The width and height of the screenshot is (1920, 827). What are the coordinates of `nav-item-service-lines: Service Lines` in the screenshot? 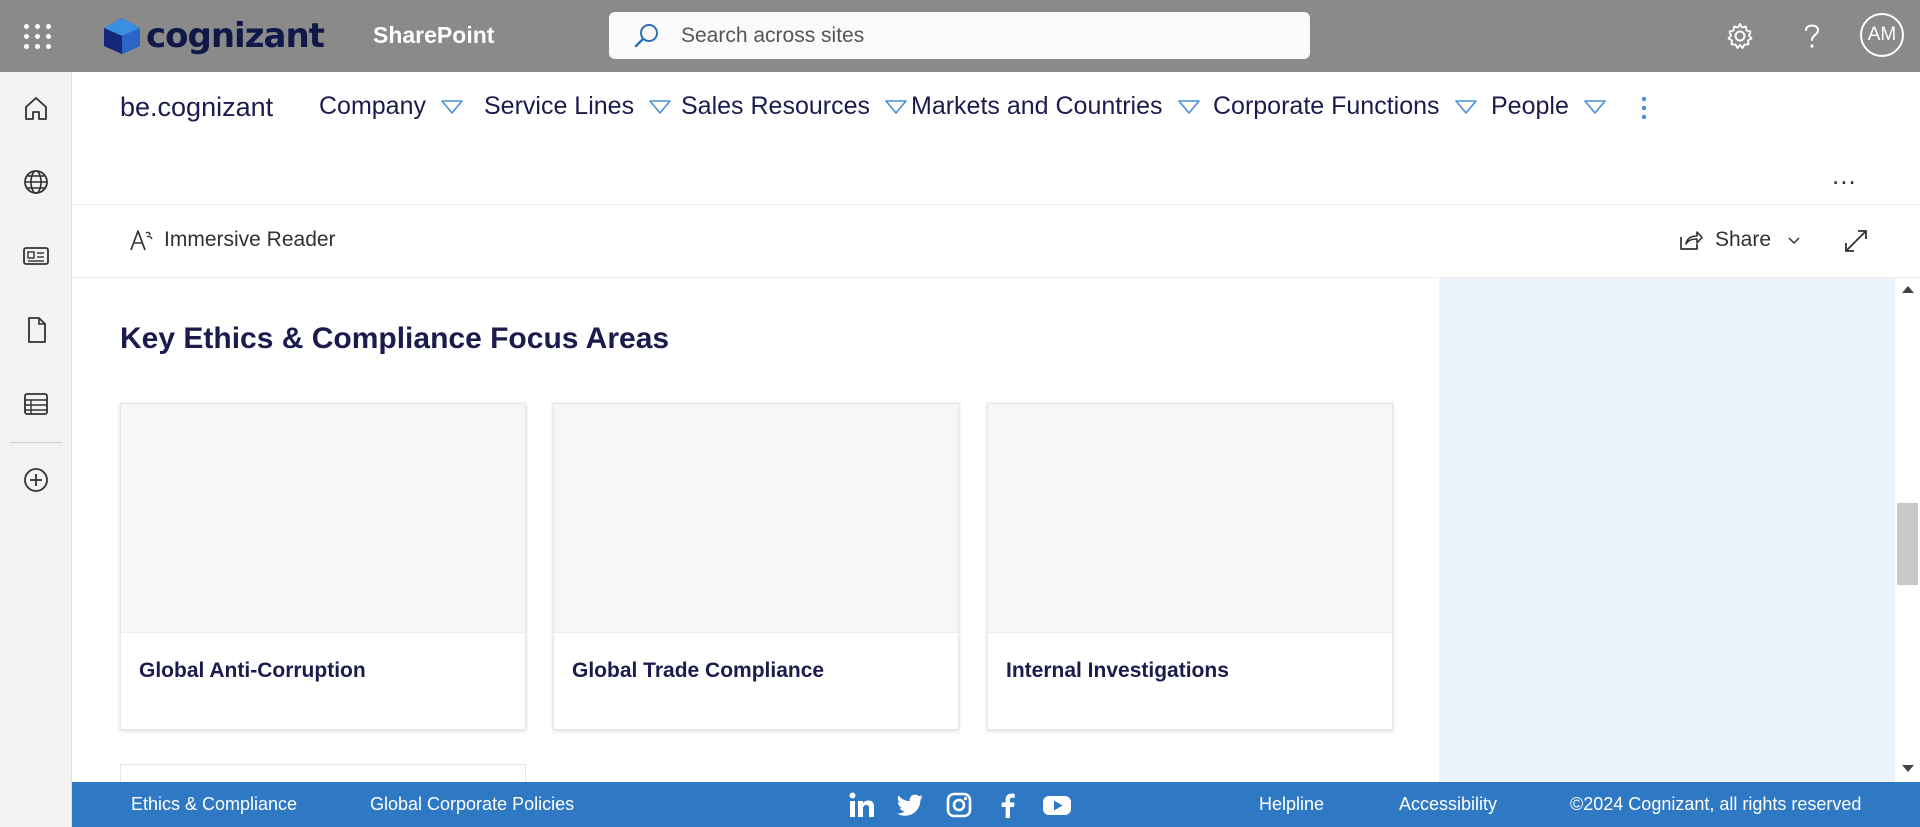 It's located at (578, 106).